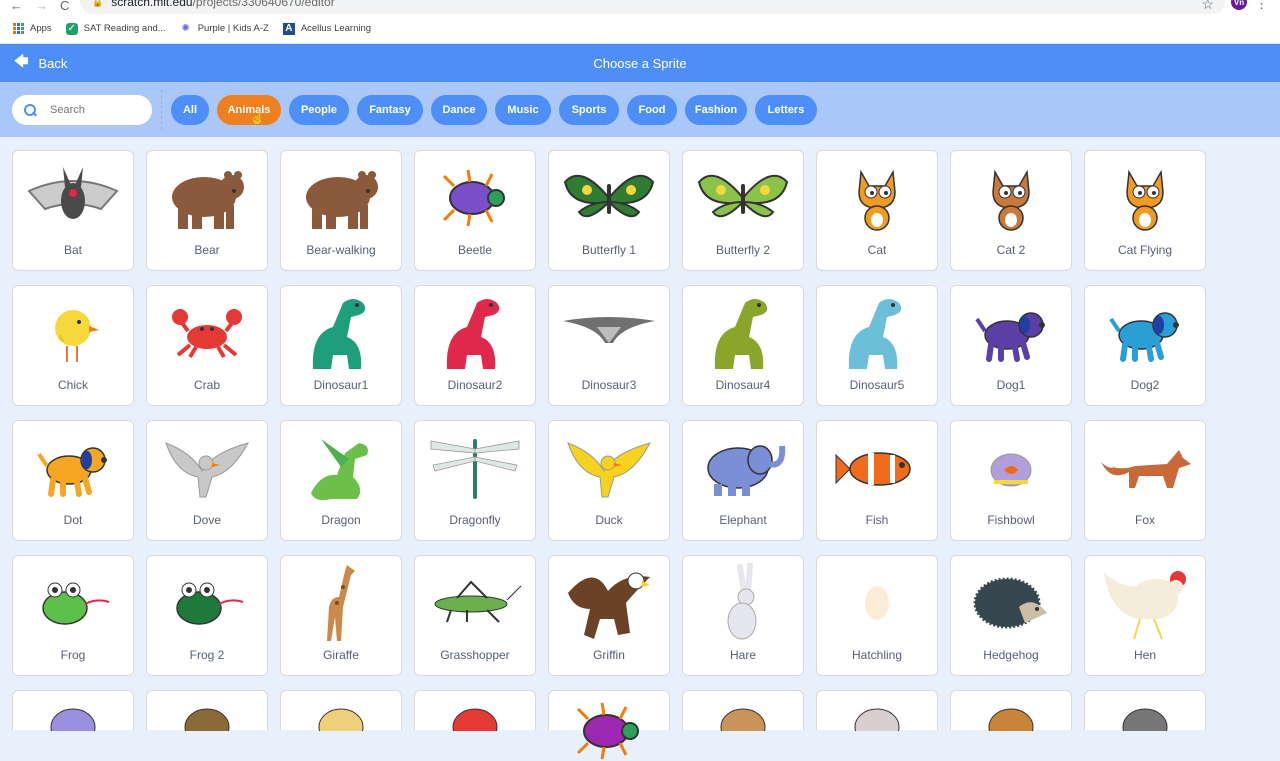  What do you see at coordinates (341, 210) in the screenshot?
I see `sprite-card-bear-walking: Bear-walking` at bounding box center [341, 210].